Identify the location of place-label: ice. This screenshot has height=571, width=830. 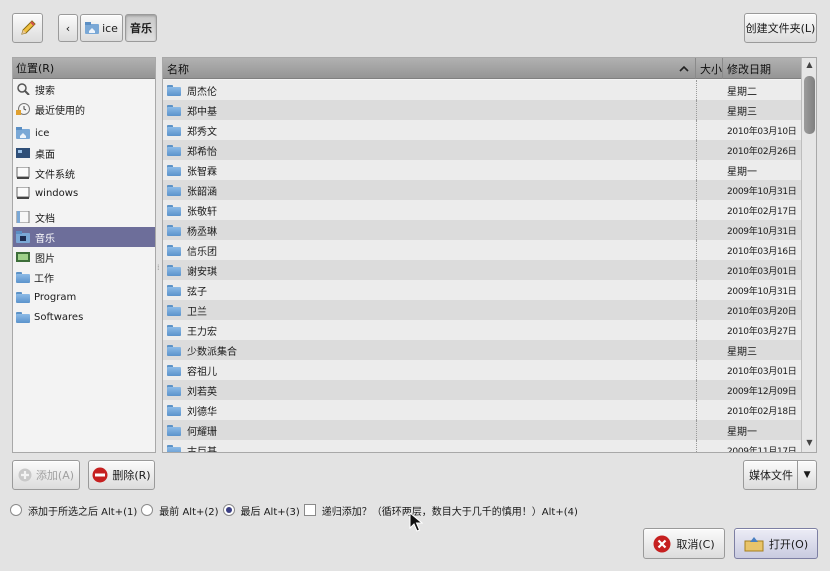
(42, 133).